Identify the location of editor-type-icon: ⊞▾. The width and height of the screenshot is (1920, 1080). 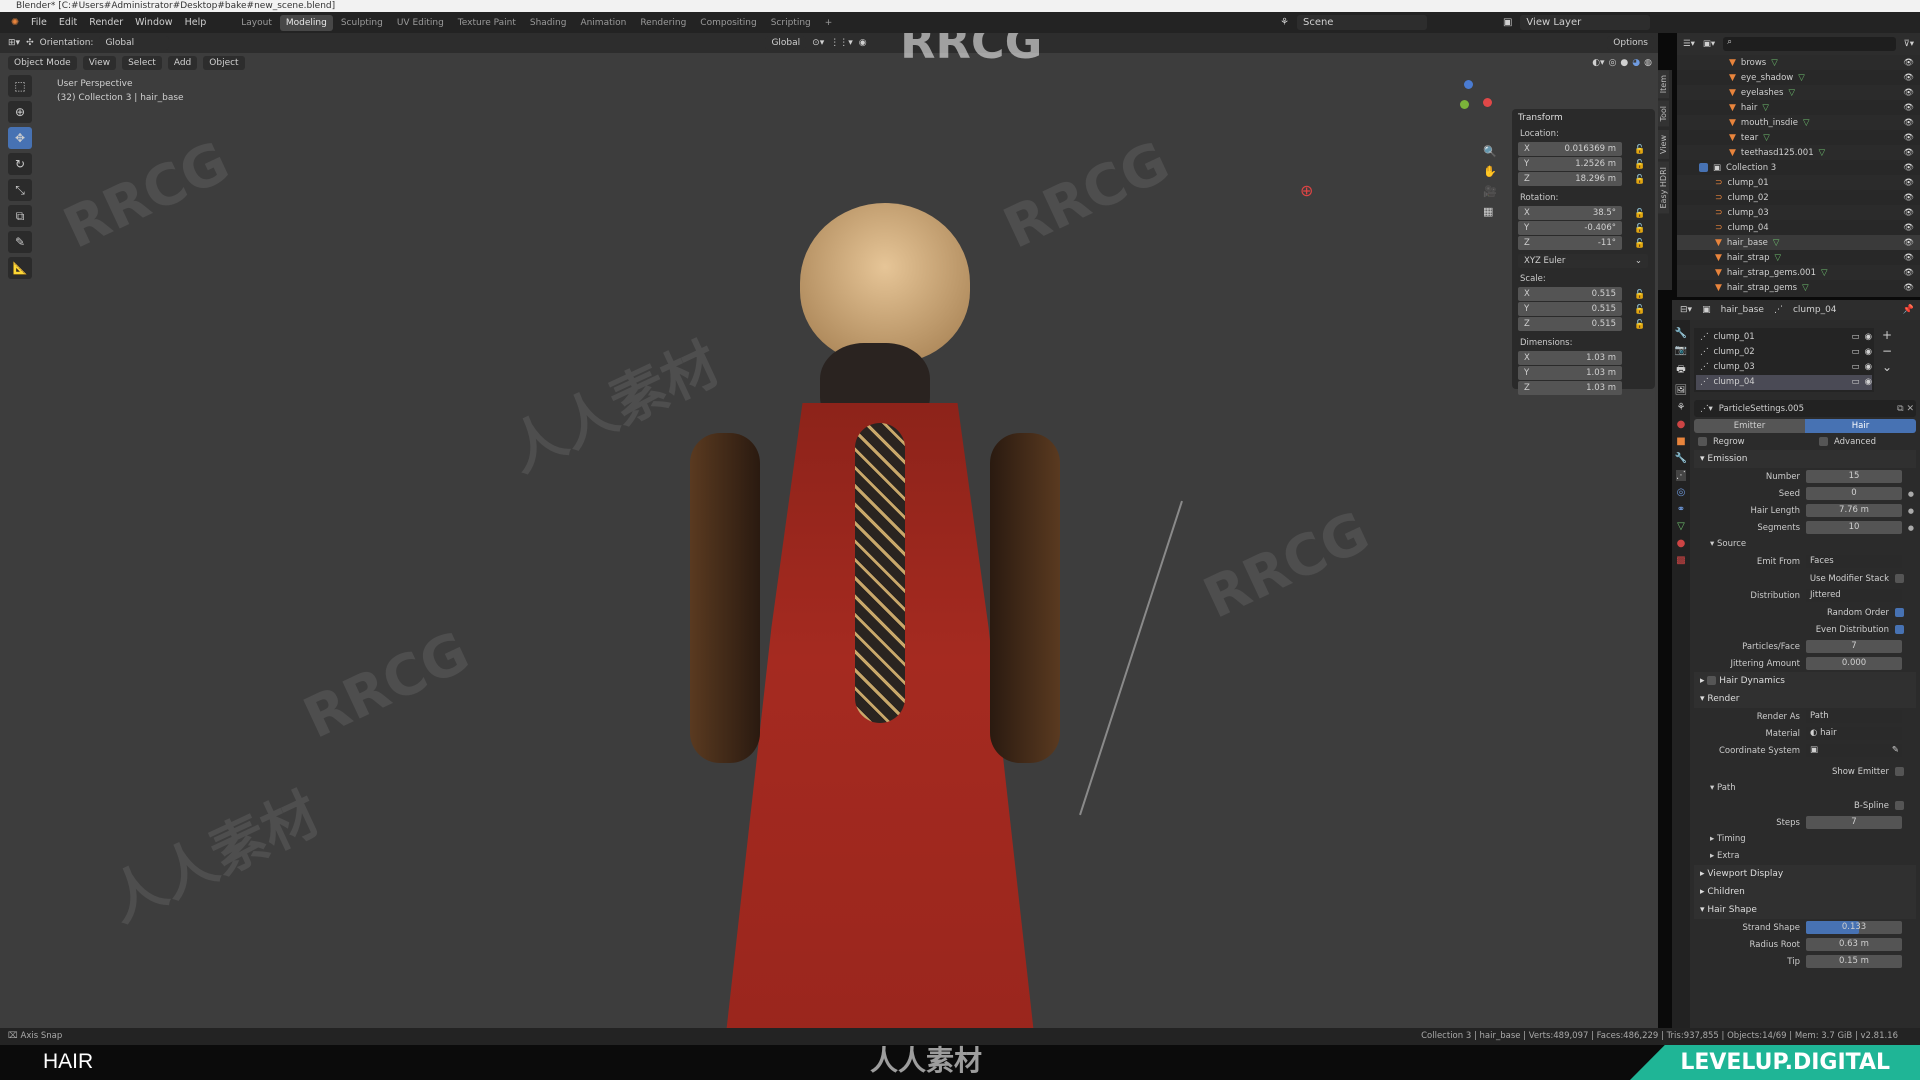
(14, 43).